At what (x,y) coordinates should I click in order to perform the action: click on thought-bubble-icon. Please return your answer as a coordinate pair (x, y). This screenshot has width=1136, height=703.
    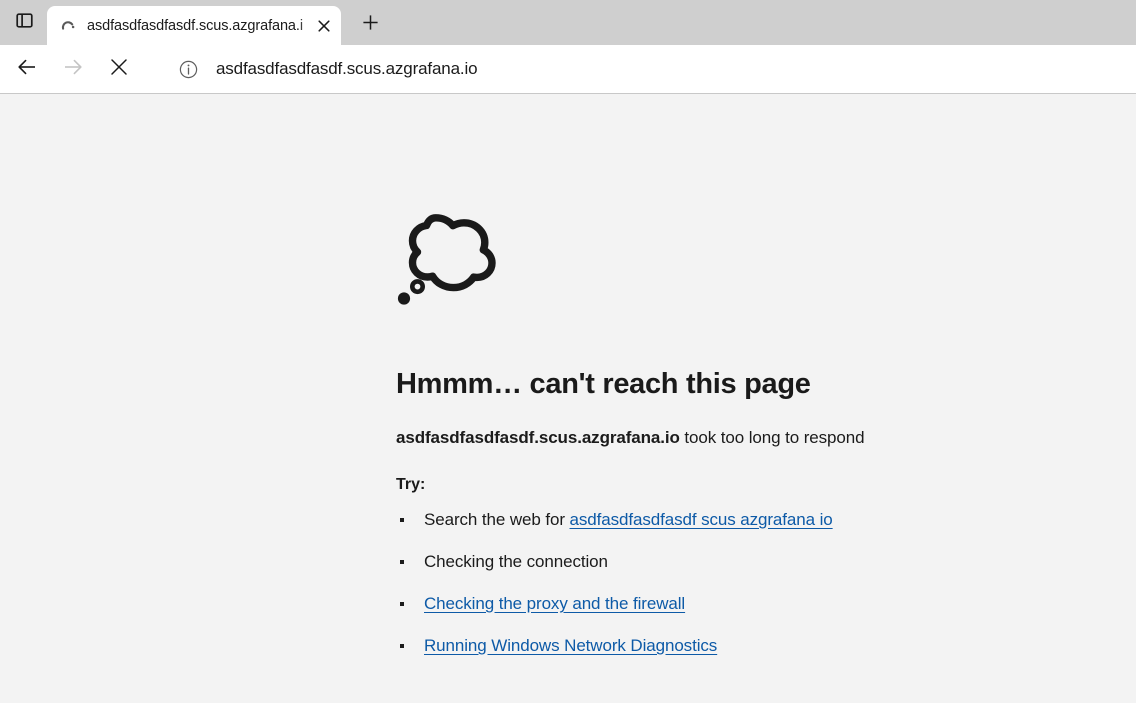
    Looking at the image, I should click on (766, 259).